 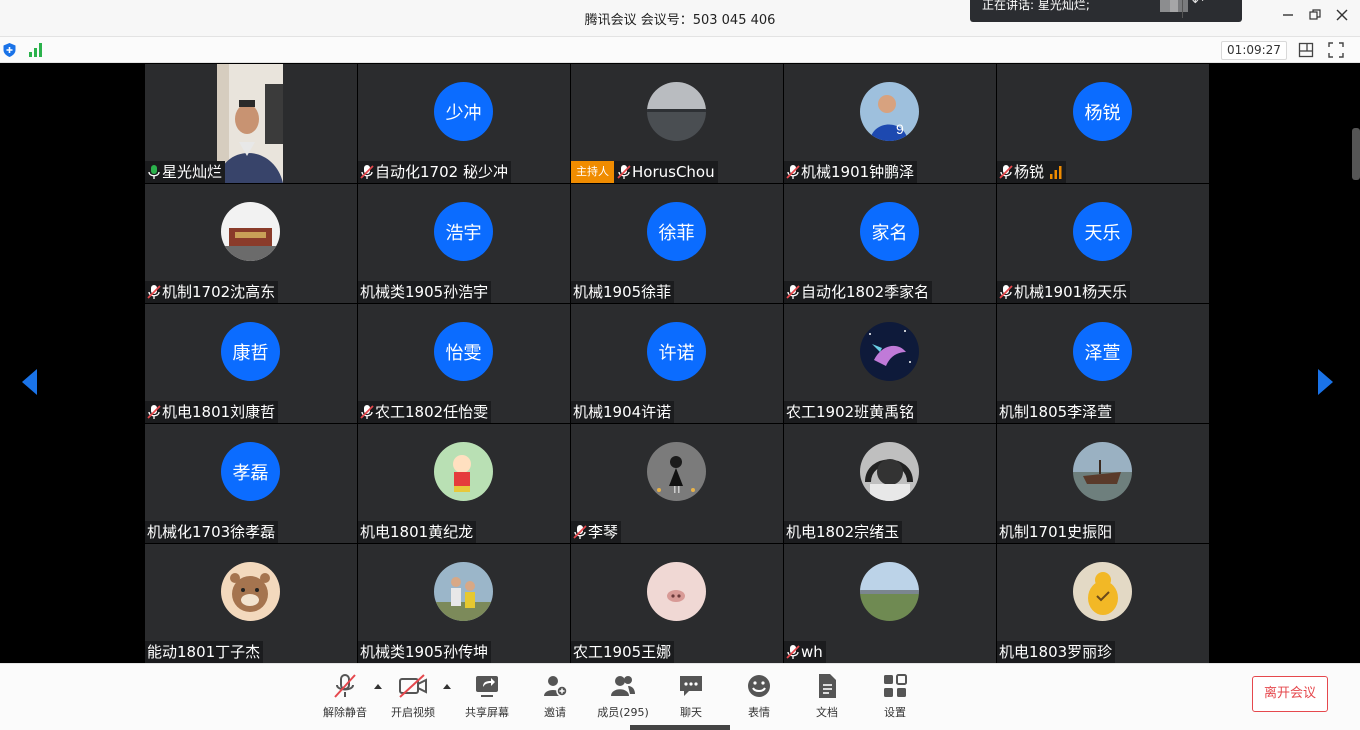 I want to click on participant-tile: 农工1902班黄禹铭, so click(x=890, y=363).